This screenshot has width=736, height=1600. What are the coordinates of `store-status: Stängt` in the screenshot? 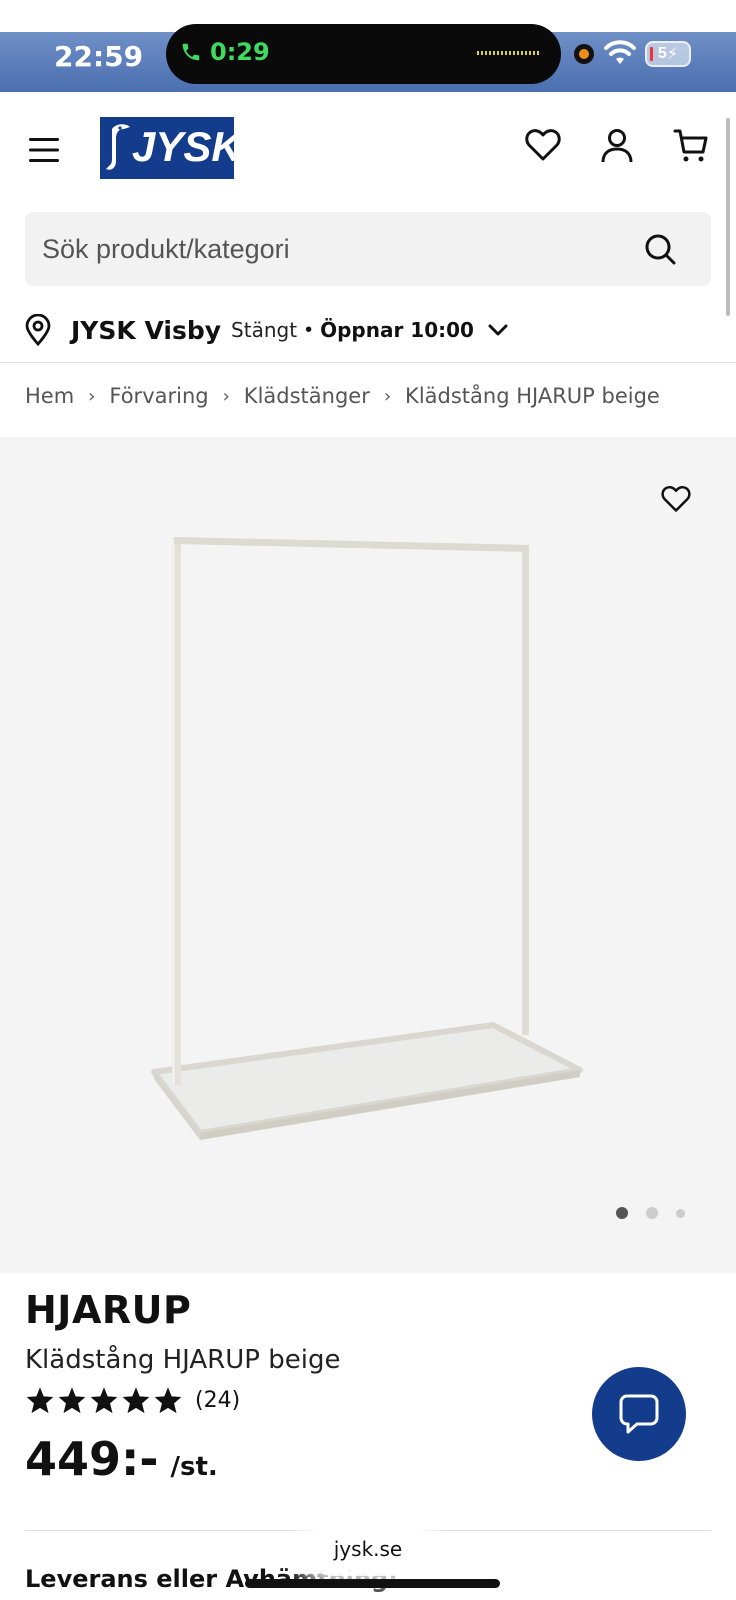 It's located at (264, 330).